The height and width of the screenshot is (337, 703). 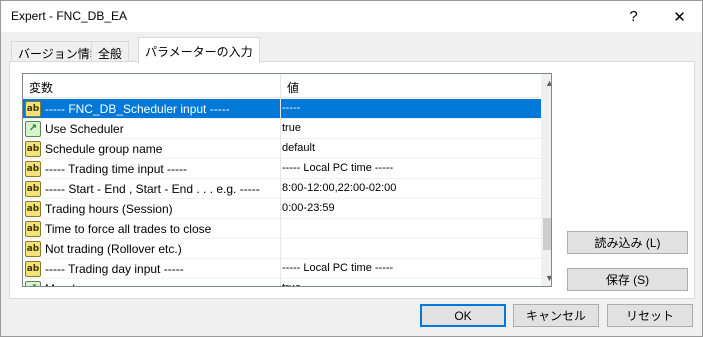 I want to click on row-name-cell: ab Not trading (Rollover etc.), so click(x=152, y=249).